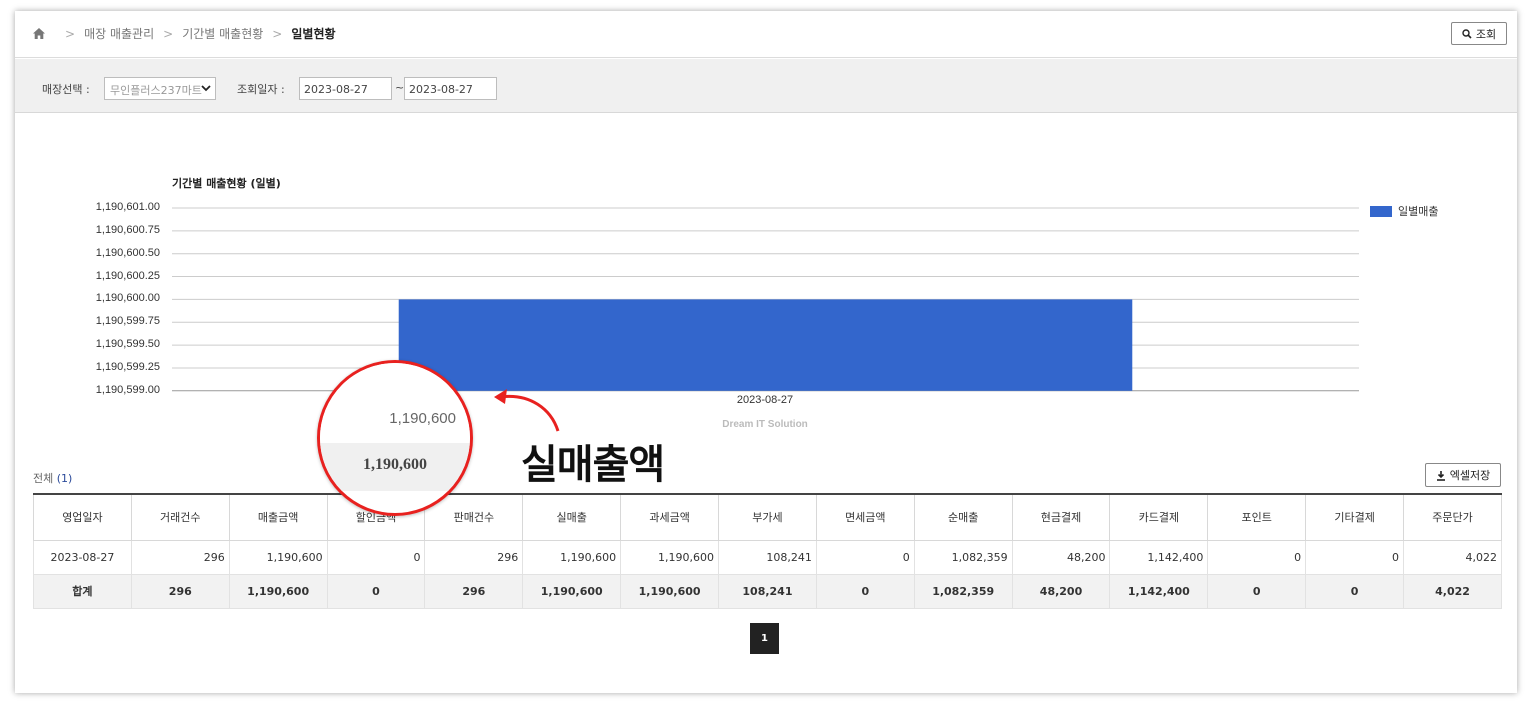 This screenshot has width=1532, height=712. I want to click on annotation-arrow, so click(527, 410).